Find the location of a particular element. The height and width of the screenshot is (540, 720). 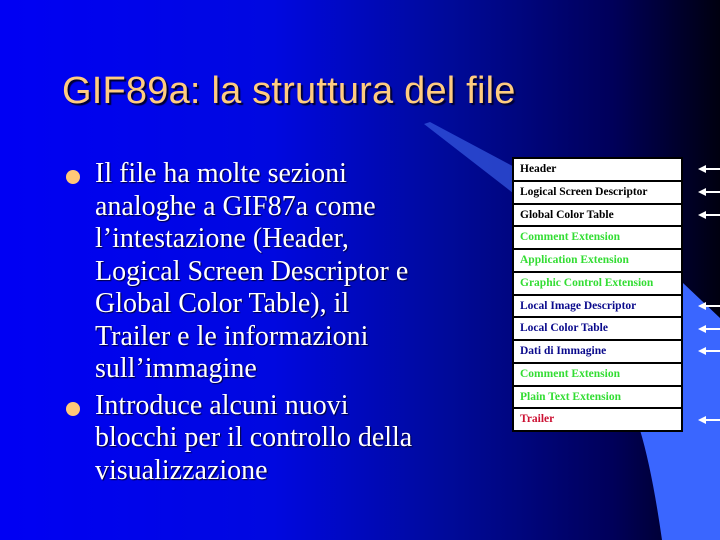

bullet-line: sull’immagine is located at coordinates (176, 368).